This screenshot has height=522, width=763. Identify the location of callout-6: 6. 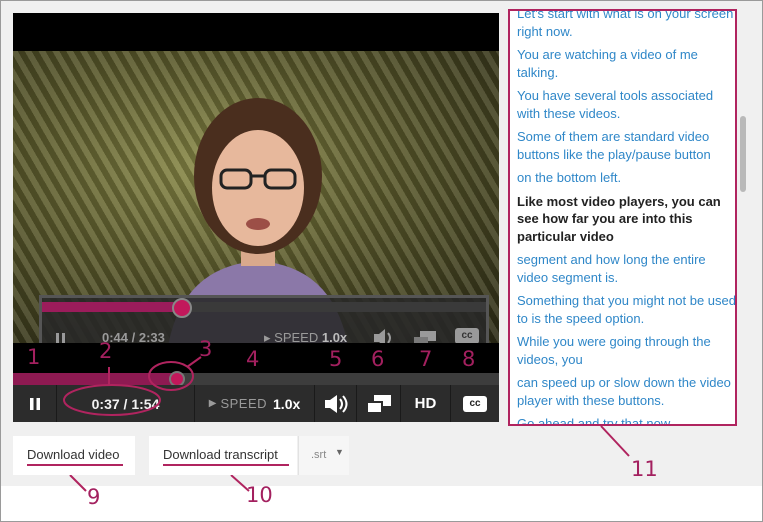
(378, 359).